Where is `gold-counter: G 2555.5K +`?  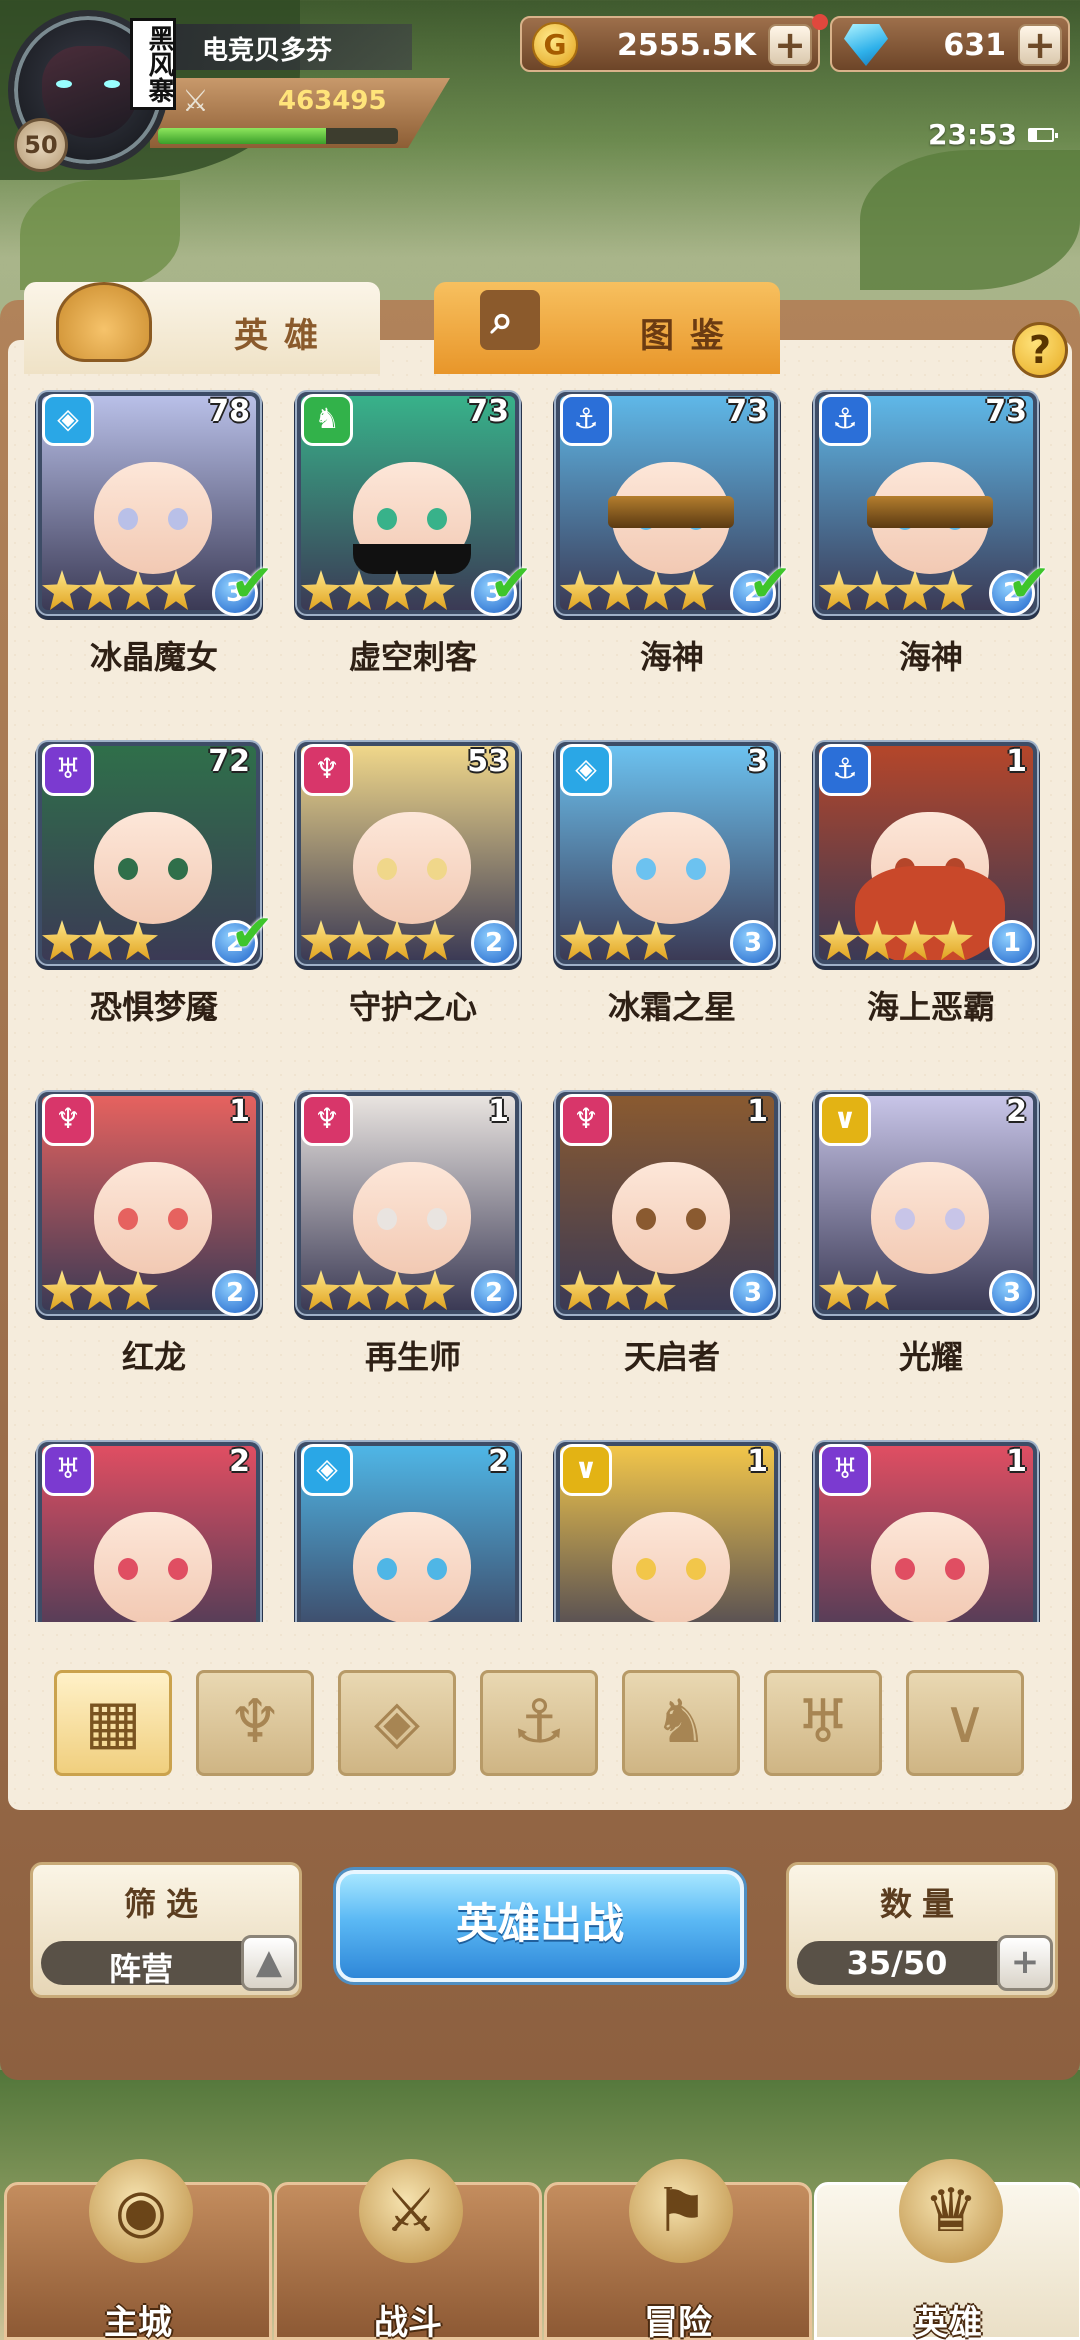
gold-counter: G 2555.5K + is located at coordinates (670, 44).